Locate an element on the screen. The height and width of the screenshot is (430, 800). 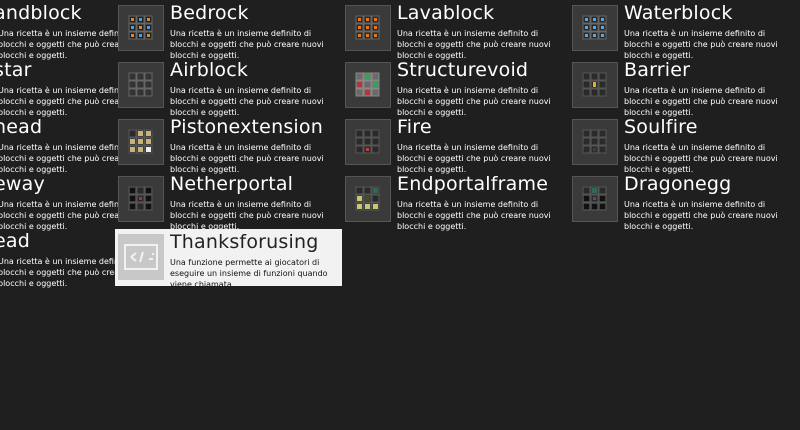
tile-title: star is located at coordinates (16, 70).